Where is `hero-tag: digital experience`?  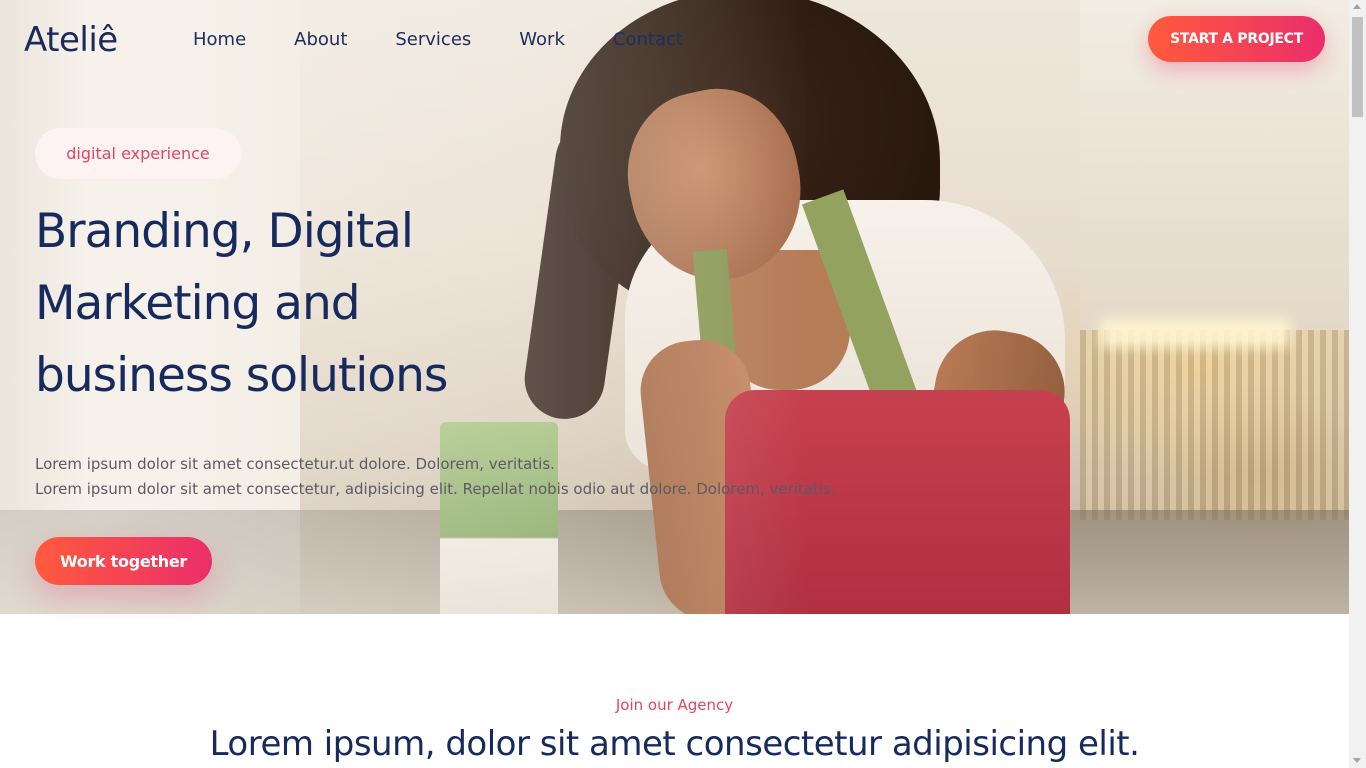 hero-tag: digital experience is located at coordinates (138, 153).